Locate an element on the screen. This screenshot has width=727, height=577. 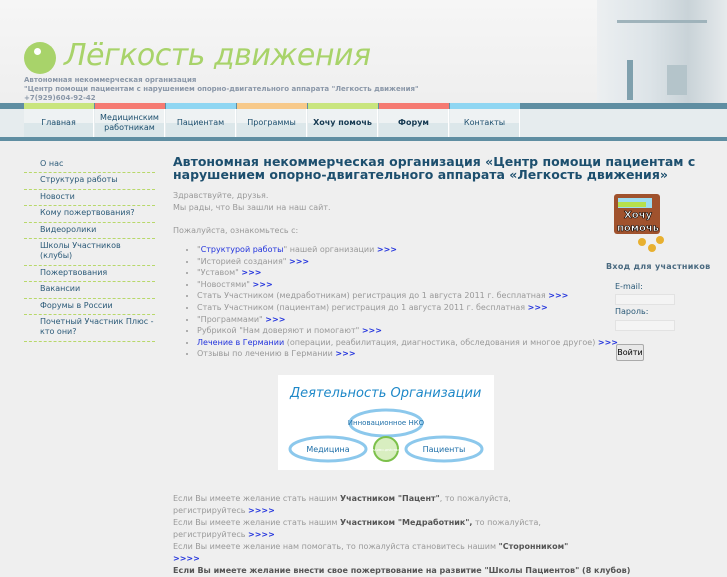
email-label: E-mail: is located at coordinates (629, 286).